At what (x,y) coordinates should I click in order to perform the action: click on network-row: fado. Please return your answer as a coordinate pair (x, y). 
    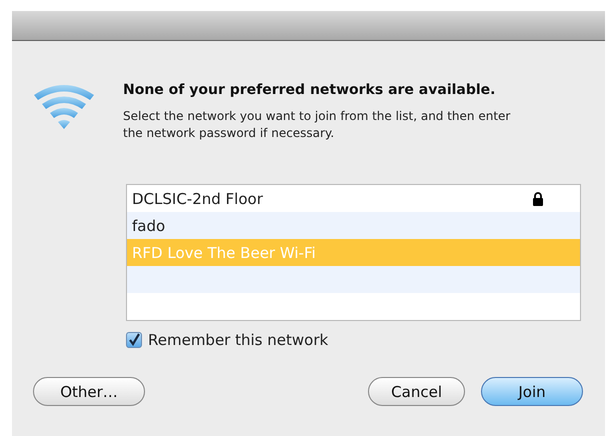
    Looking at the image, I should click on (353, 225).